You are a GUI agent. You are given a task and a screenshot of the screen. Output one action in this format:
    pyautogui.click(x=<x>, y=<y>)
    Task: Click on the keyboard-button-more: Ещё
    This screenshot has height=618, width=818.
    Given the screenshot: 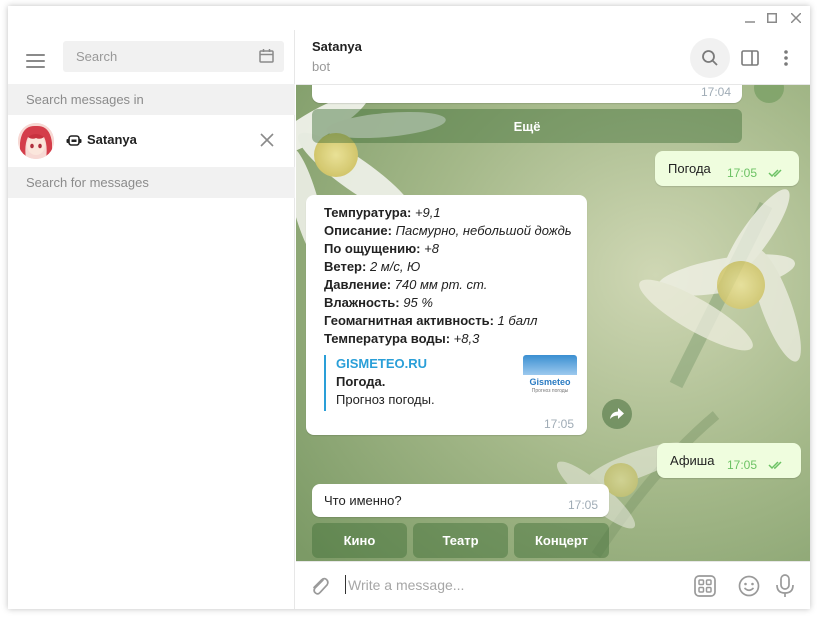 What is the action you would take?
    pyautogui.click(x=527, y=126)
    